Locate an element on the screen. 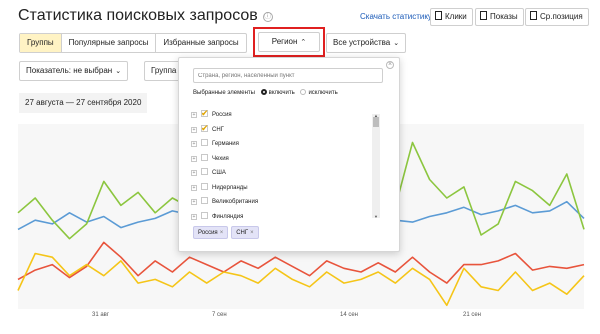 This screenshot has height=334, width=600. selected-region-chip: Россия × is located at coordinates (211, 232).